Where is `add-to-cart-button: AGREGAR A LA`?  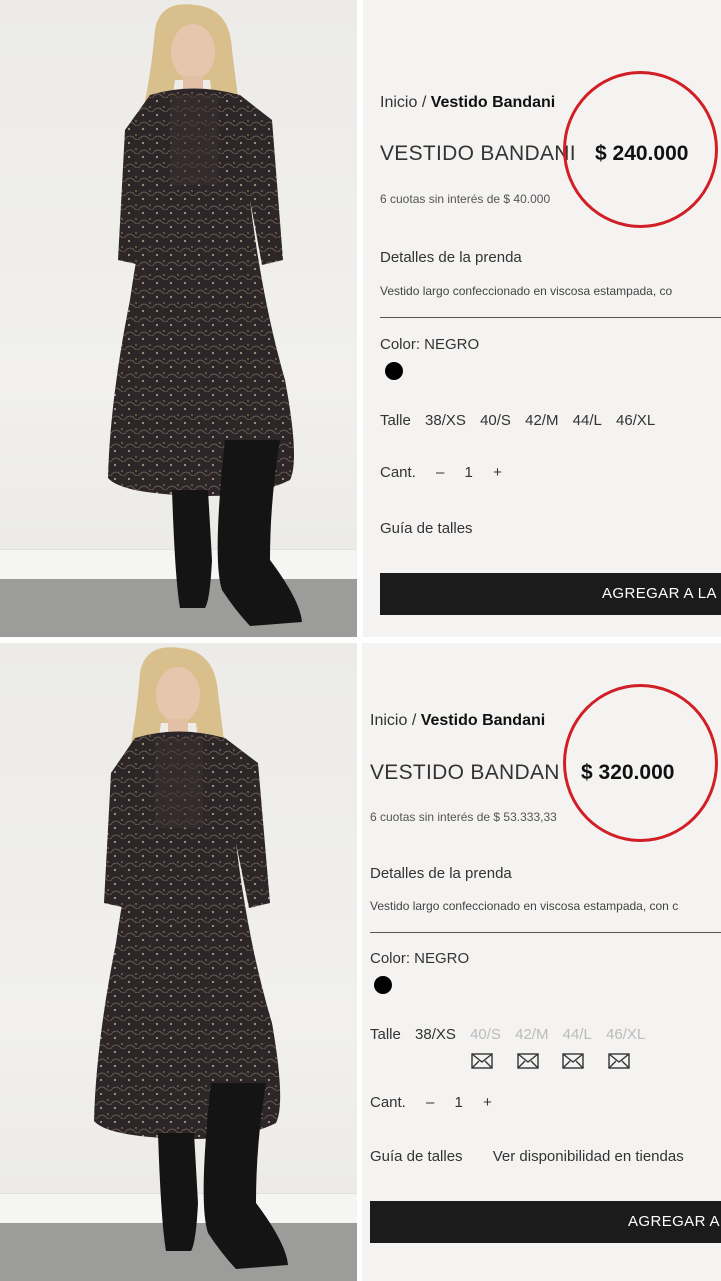 add-to-cart-button: AGREGAR A LA is located at coordinates (550, 594).